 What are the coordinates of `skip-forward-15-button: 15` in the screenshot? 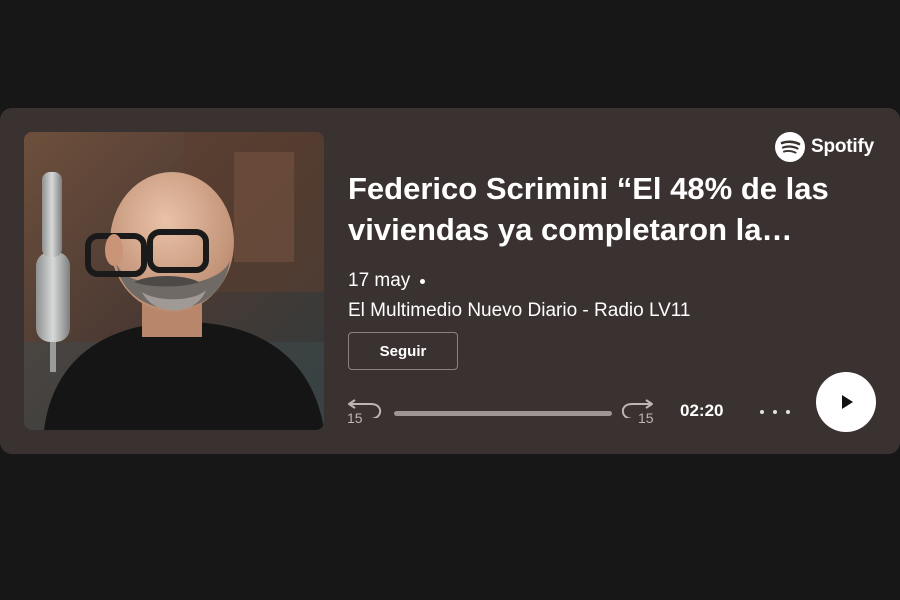 It's located at (642, 413).